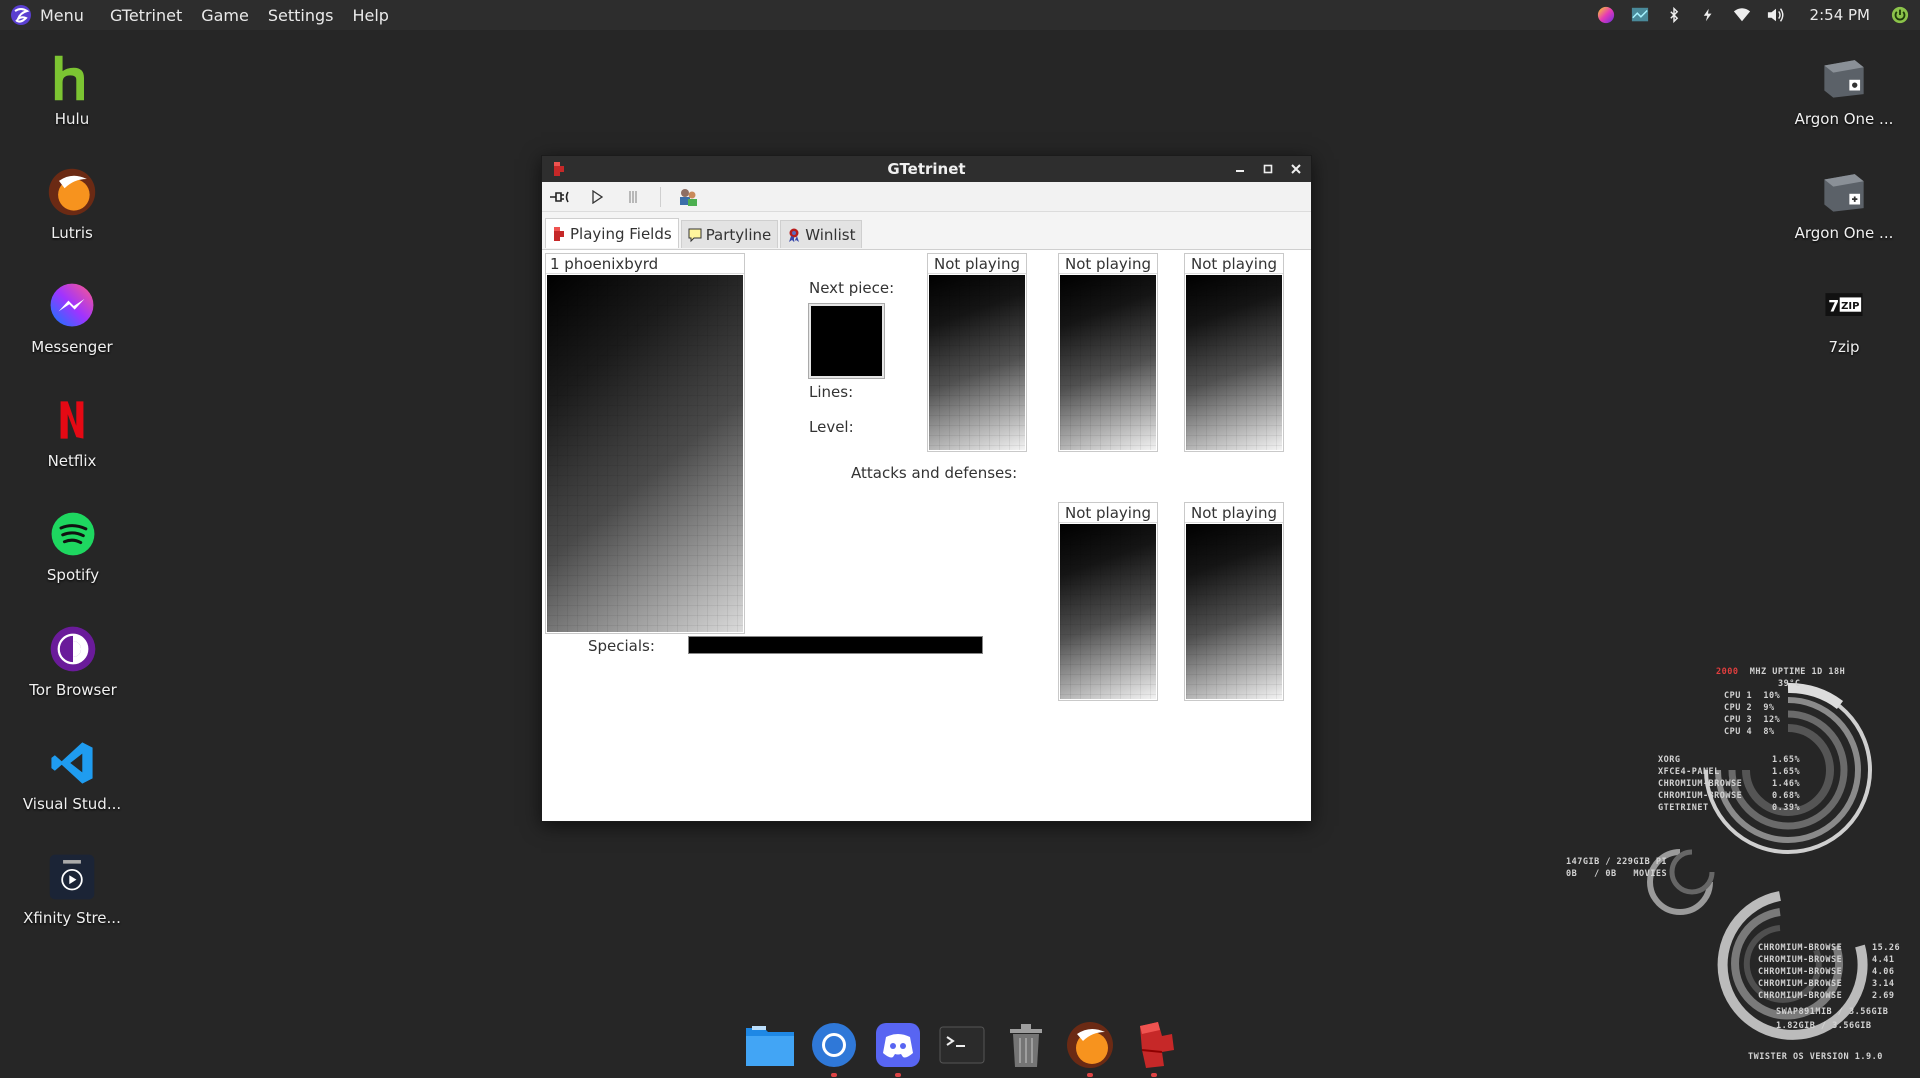  What do you see at coordinates (1742, 15) in the screenshot?
I see `wifi-icon` at bounding box center [1742, 15].